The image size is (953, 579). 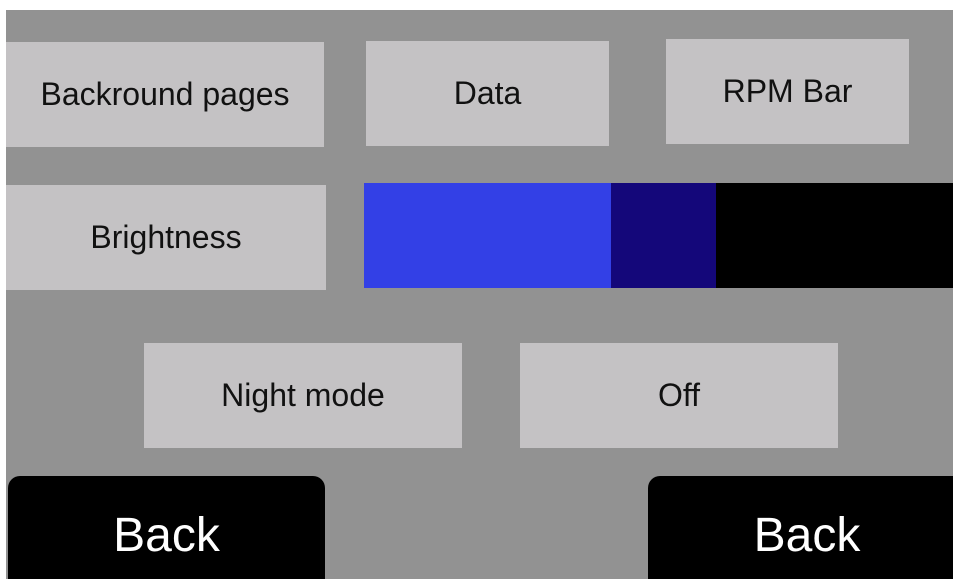 What do you see at coordinates (663, 235) in the screenshot?
I see `brightness-slider-handle` at bounding box center [663, 235].